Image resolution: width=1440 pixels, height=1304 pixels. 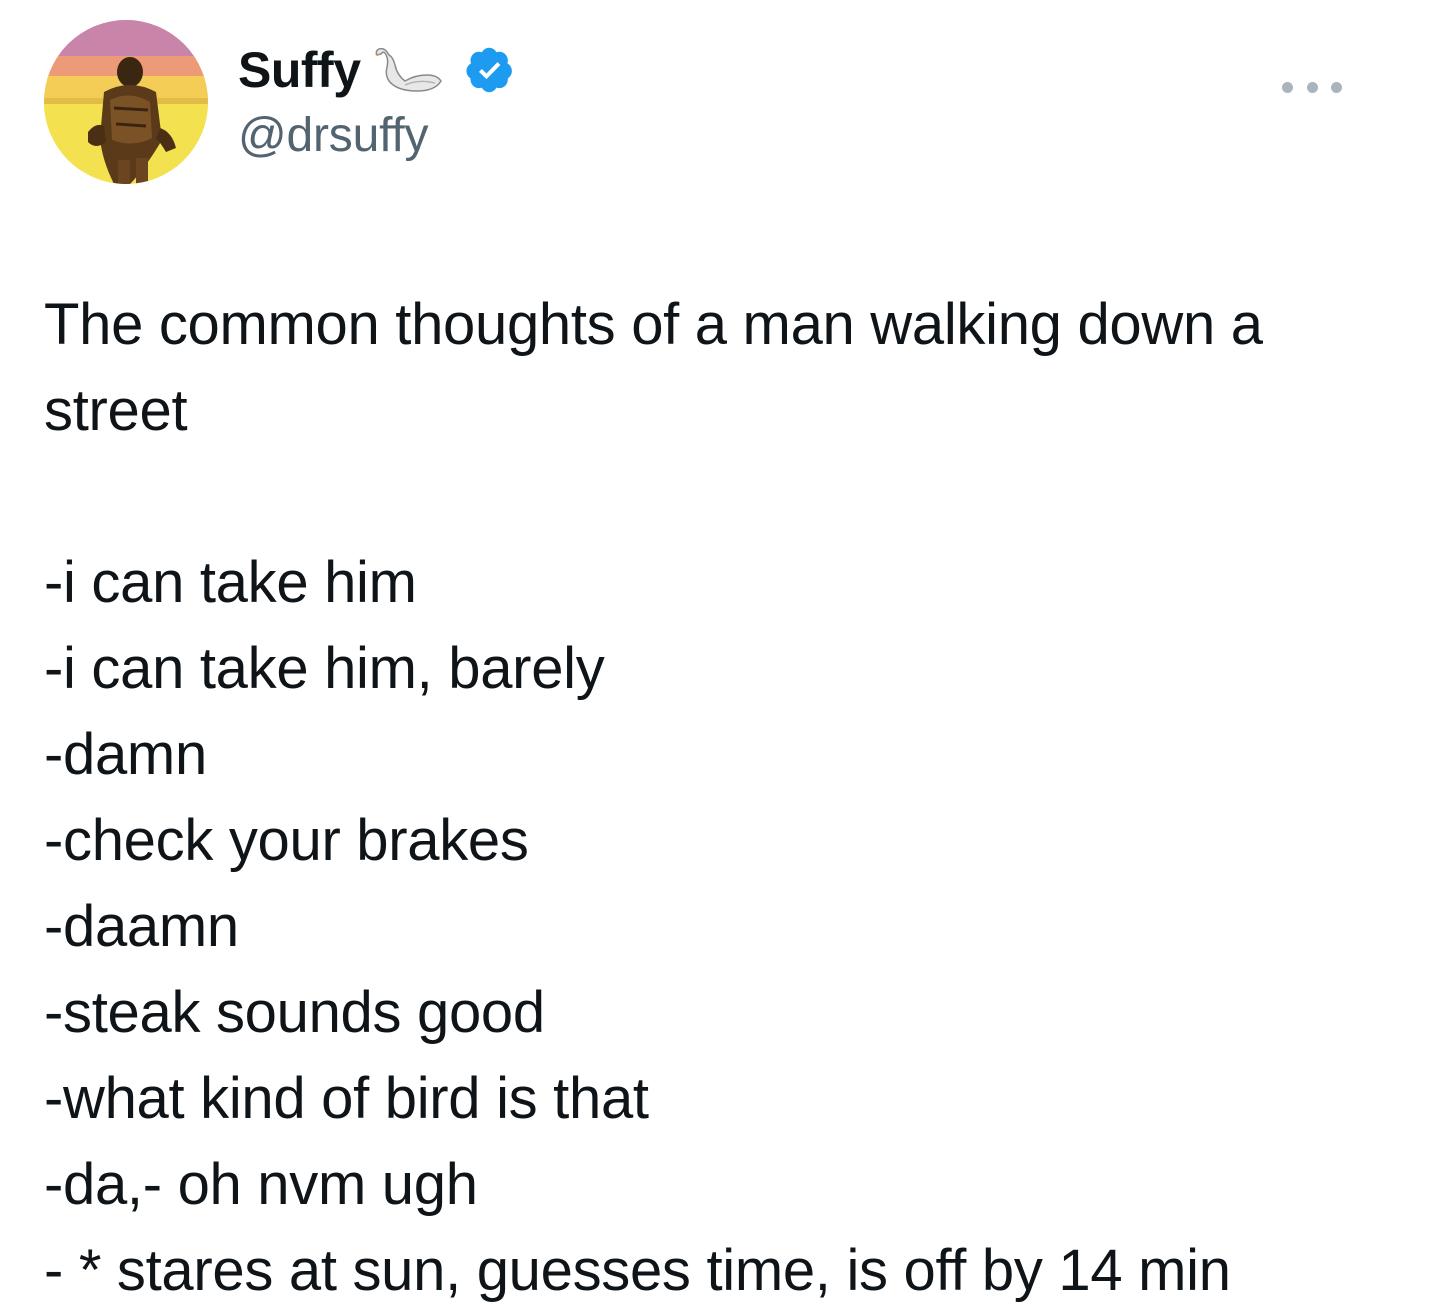 What do you see at coordinates (125, 754) in the screenshot?
I see `thought-line: -damn` at bounding box center [125, 754].